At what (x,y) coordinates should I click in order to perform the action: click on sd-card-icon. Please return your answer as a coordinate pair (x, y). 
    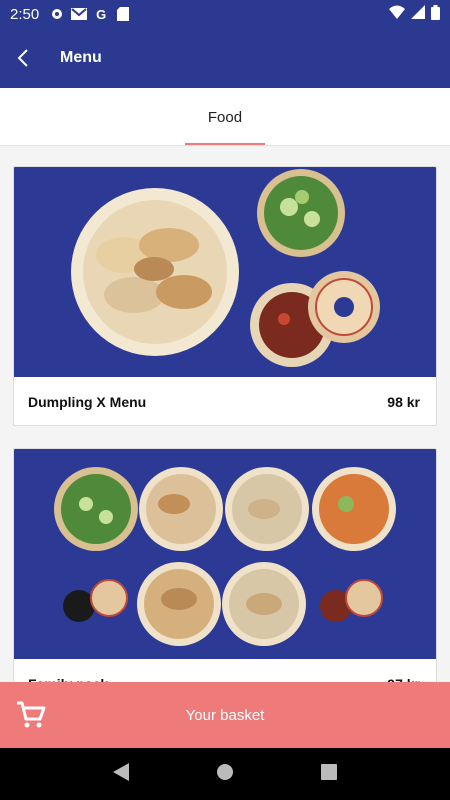
    Looking at the image, I should click on (123, 14).